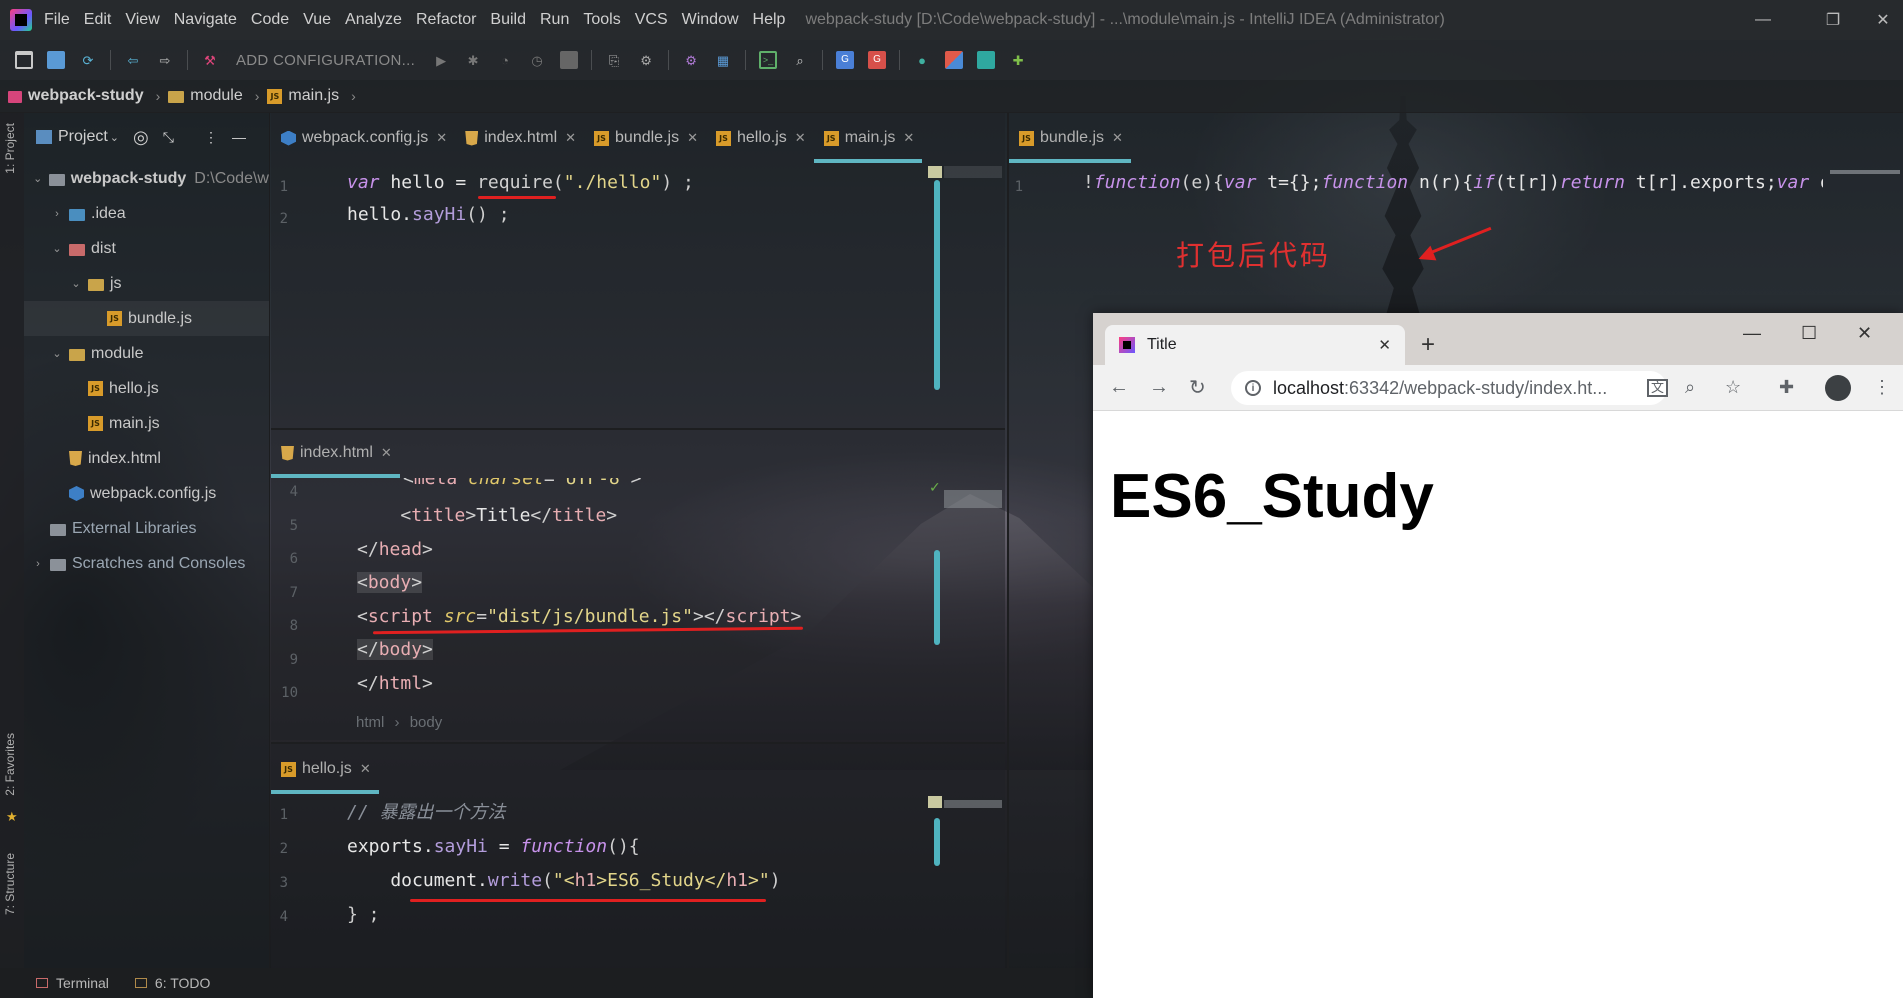 This screenshot has height=998, width=1903. I want to click on new-tab-button: +, so click(1428, 345).